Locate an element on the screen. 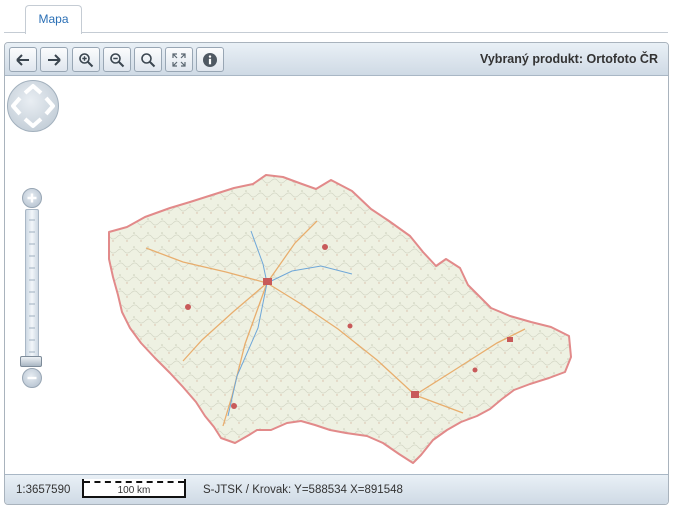  scale-bar-label: 100 km is located at coordinates (134, 490).